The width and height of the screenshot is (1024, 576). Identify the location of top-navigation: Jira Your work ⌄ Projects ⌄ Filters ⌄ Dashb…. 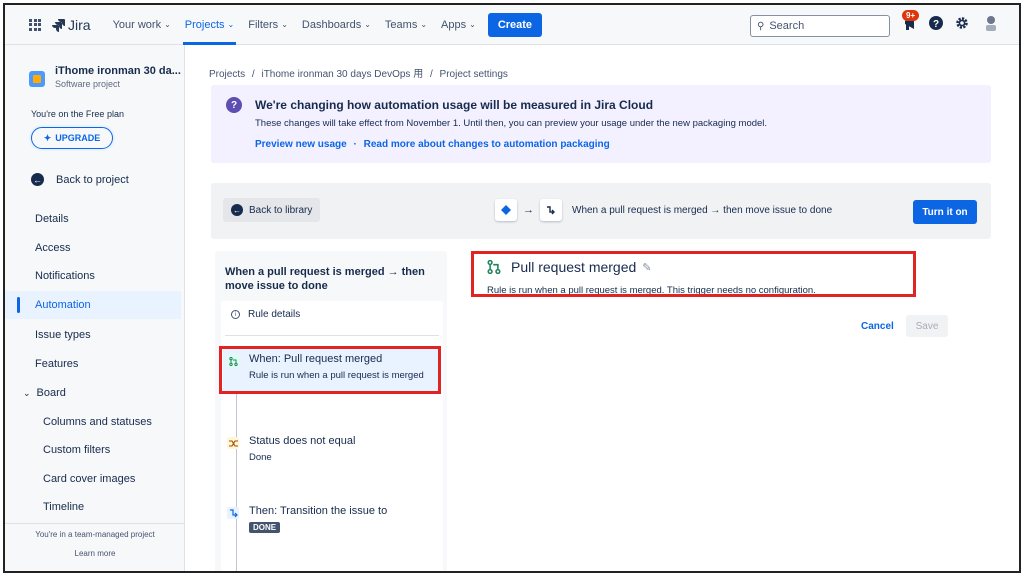
(512, 25).